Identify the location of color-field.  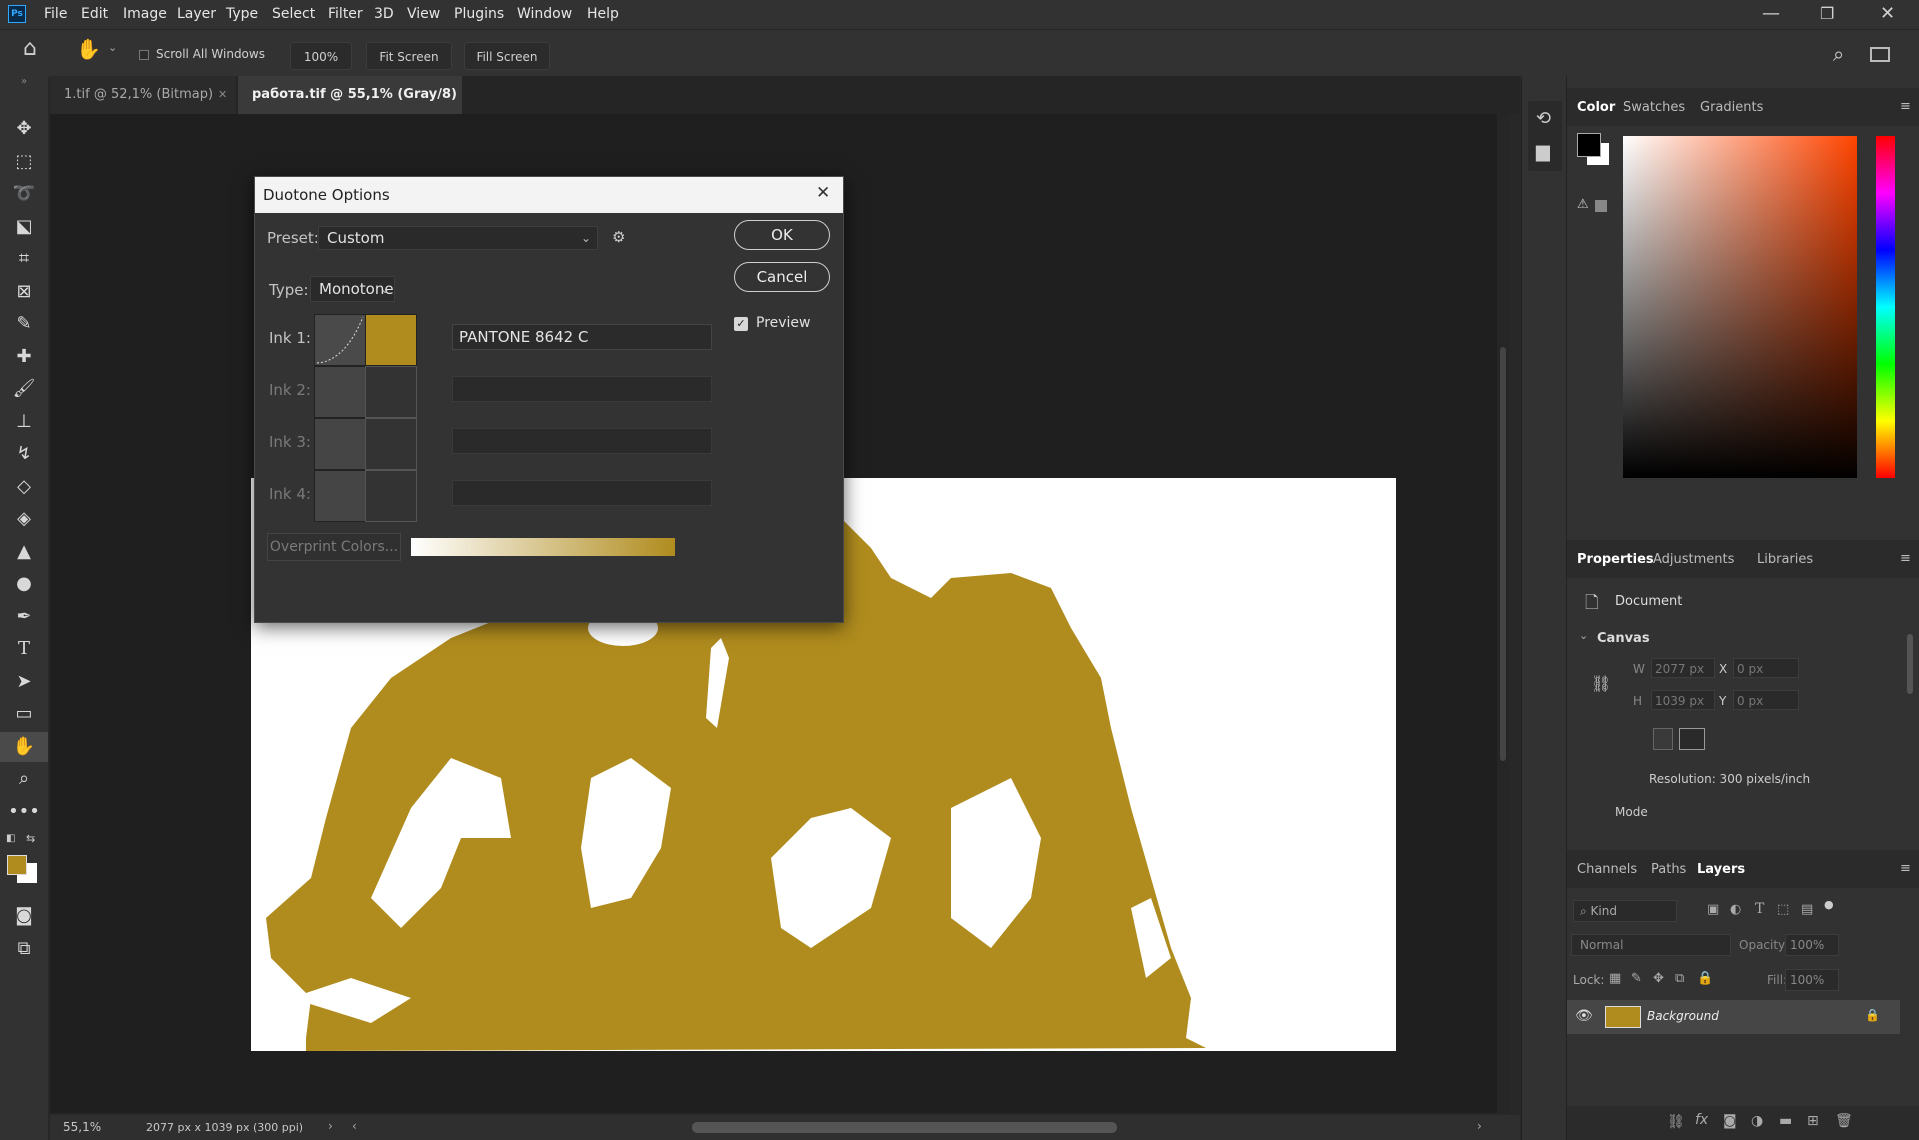
(1740, 307).